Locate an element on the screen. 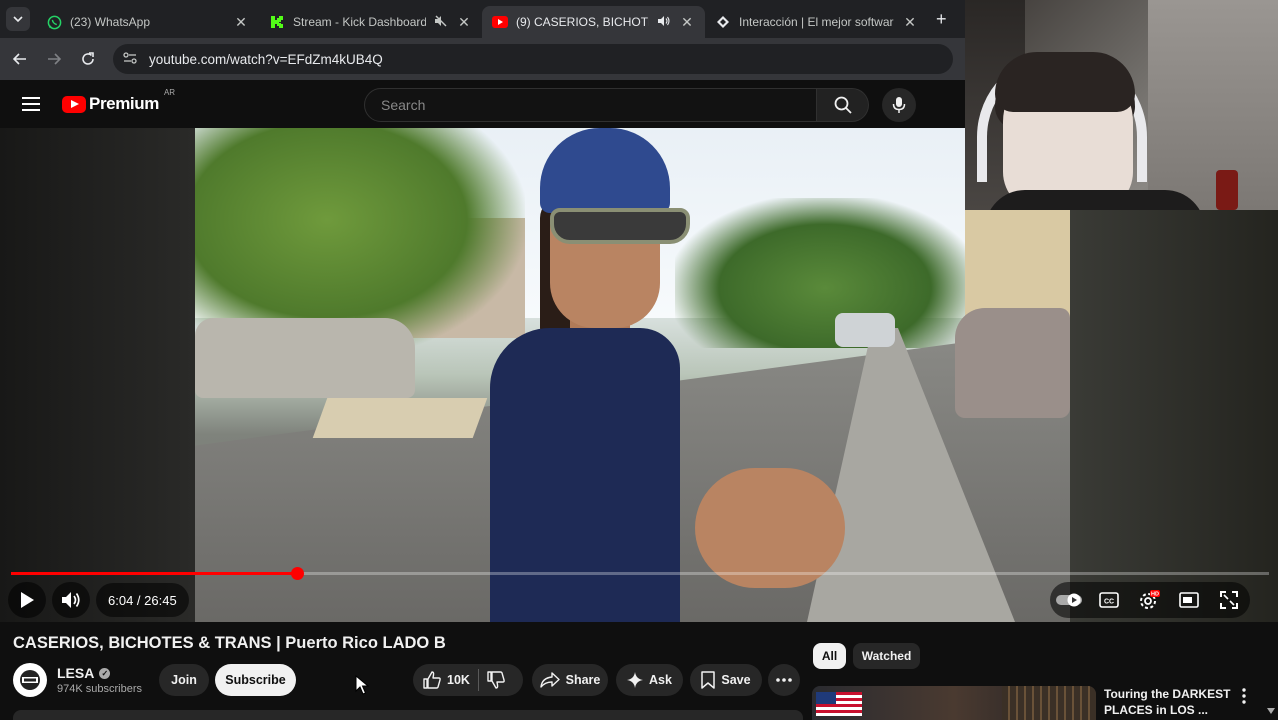  volume-icon is located at coordinates (71, 600).